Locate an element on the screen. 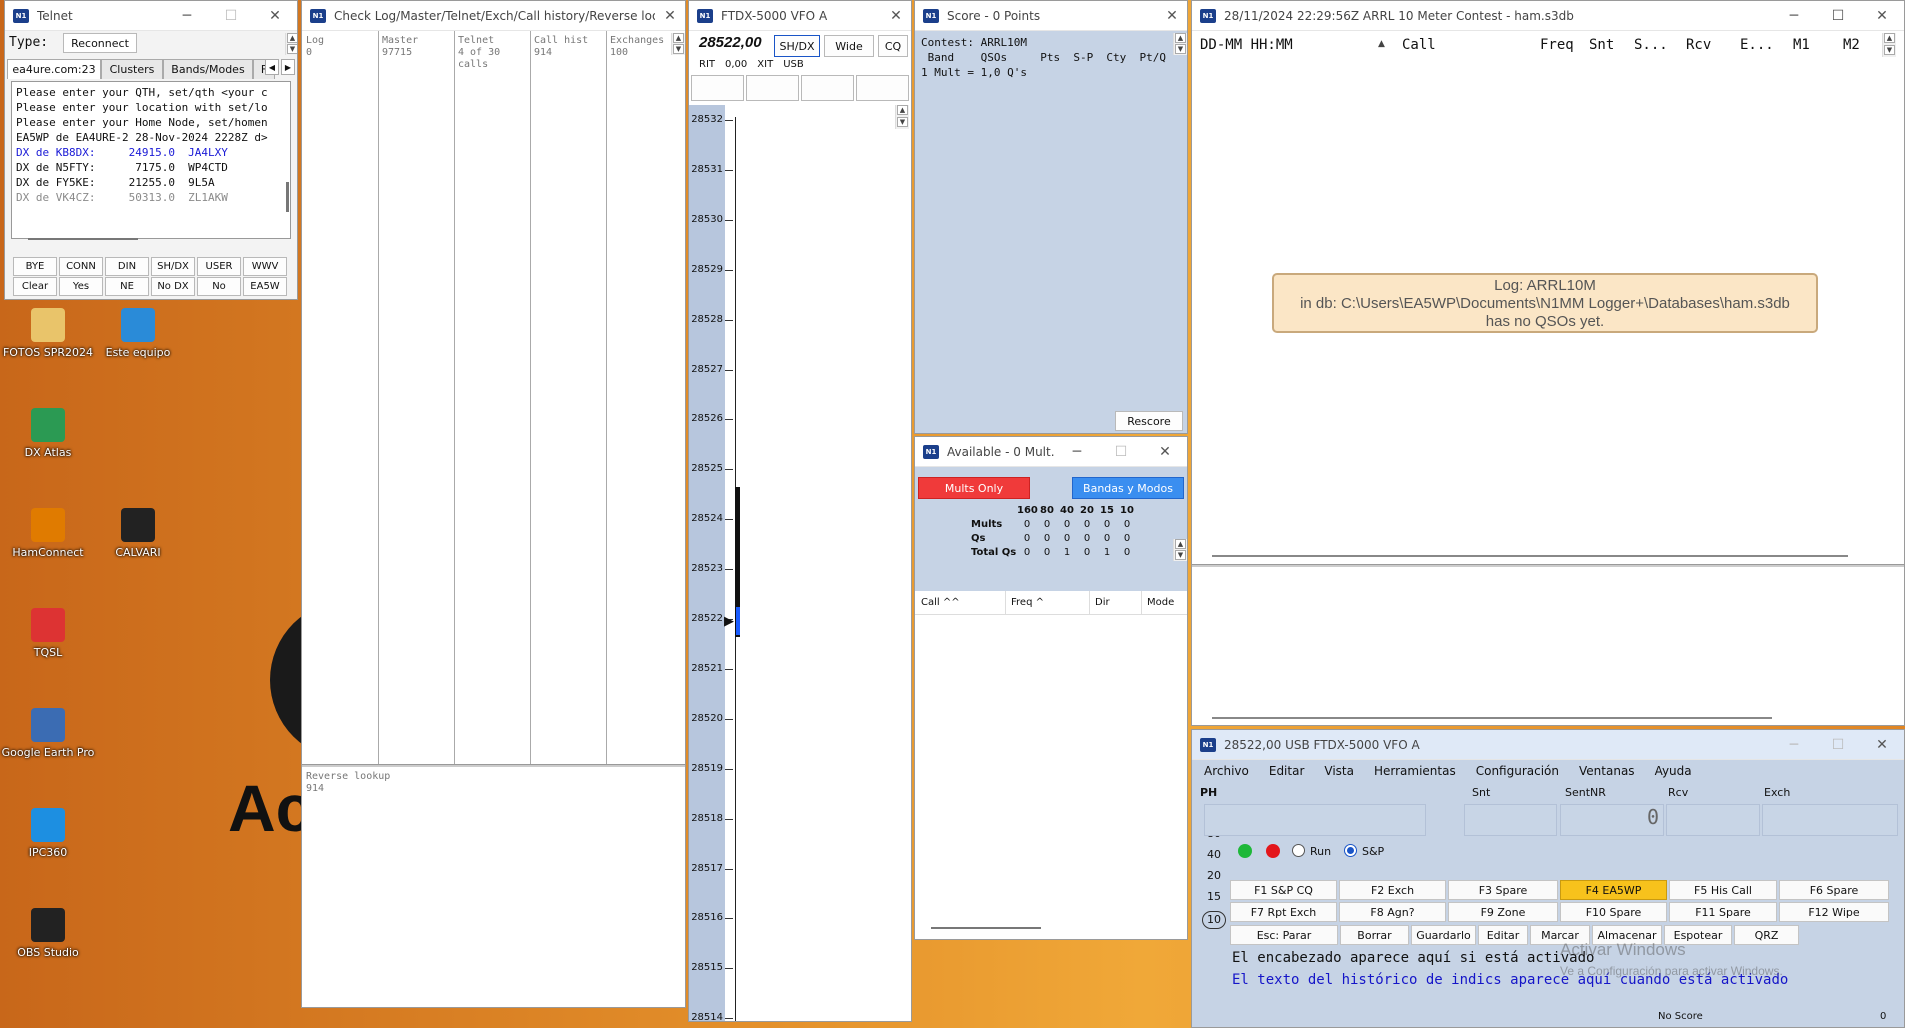 The width and height of the screenshot is (1905, 1028). cq-button: CQ is located at coordinates (893, 46).